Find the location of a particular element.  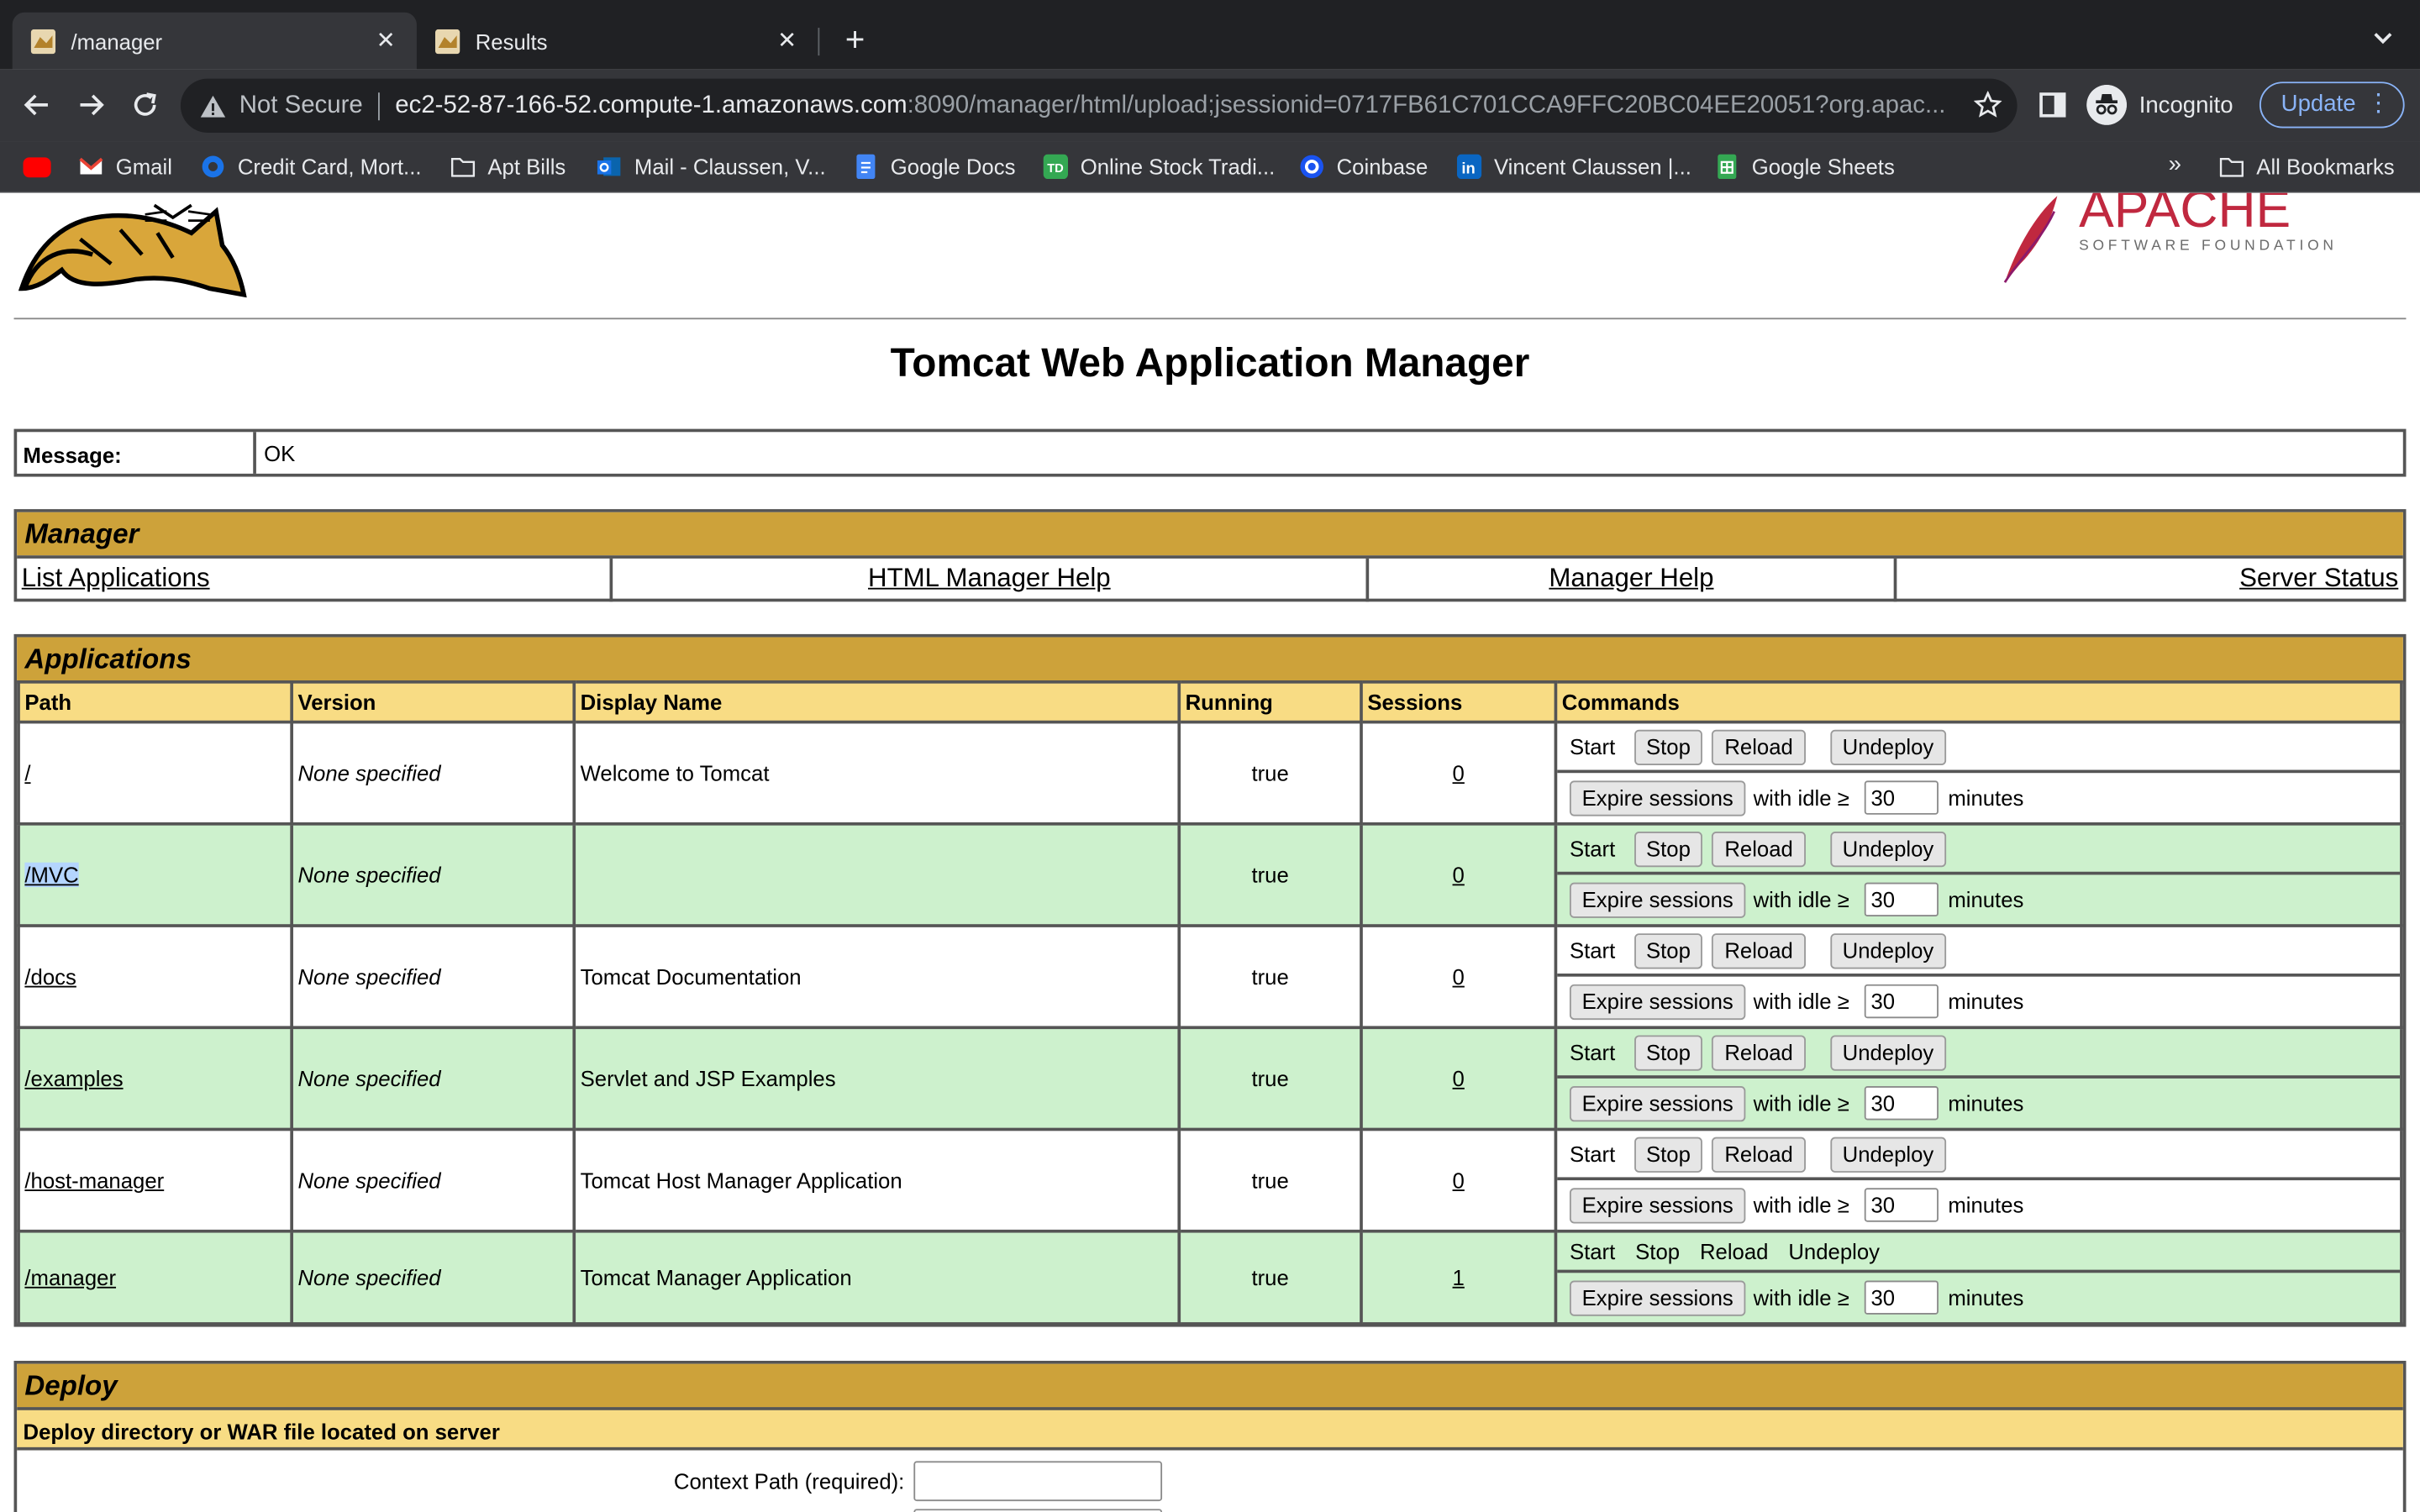

app-path-link: /examples is located at coordinates (73, 1078).